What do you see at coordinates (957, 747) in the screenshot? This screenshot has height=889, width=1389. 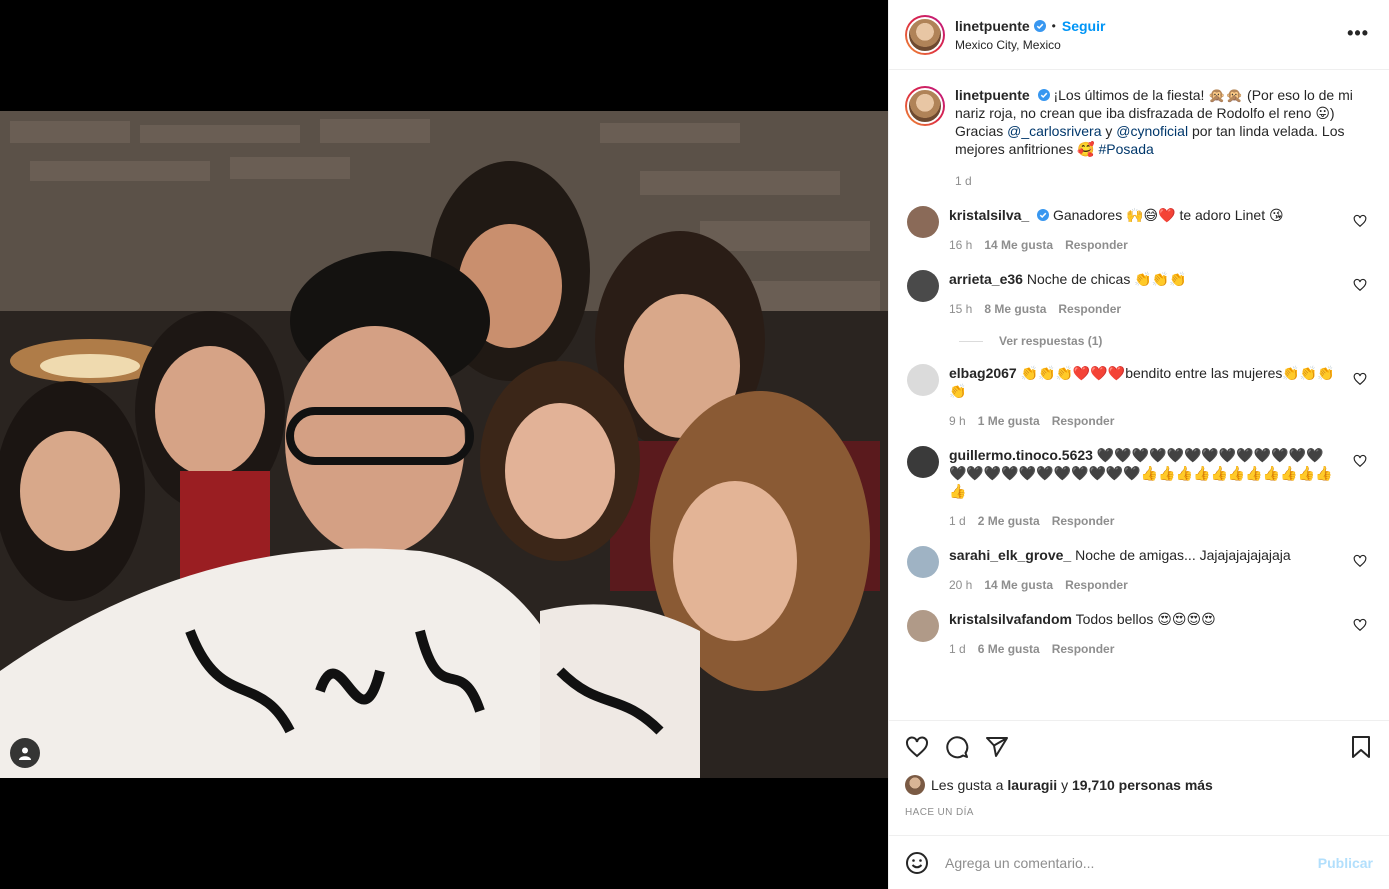 I see `comment-icon` at bounding box center [957, 747].